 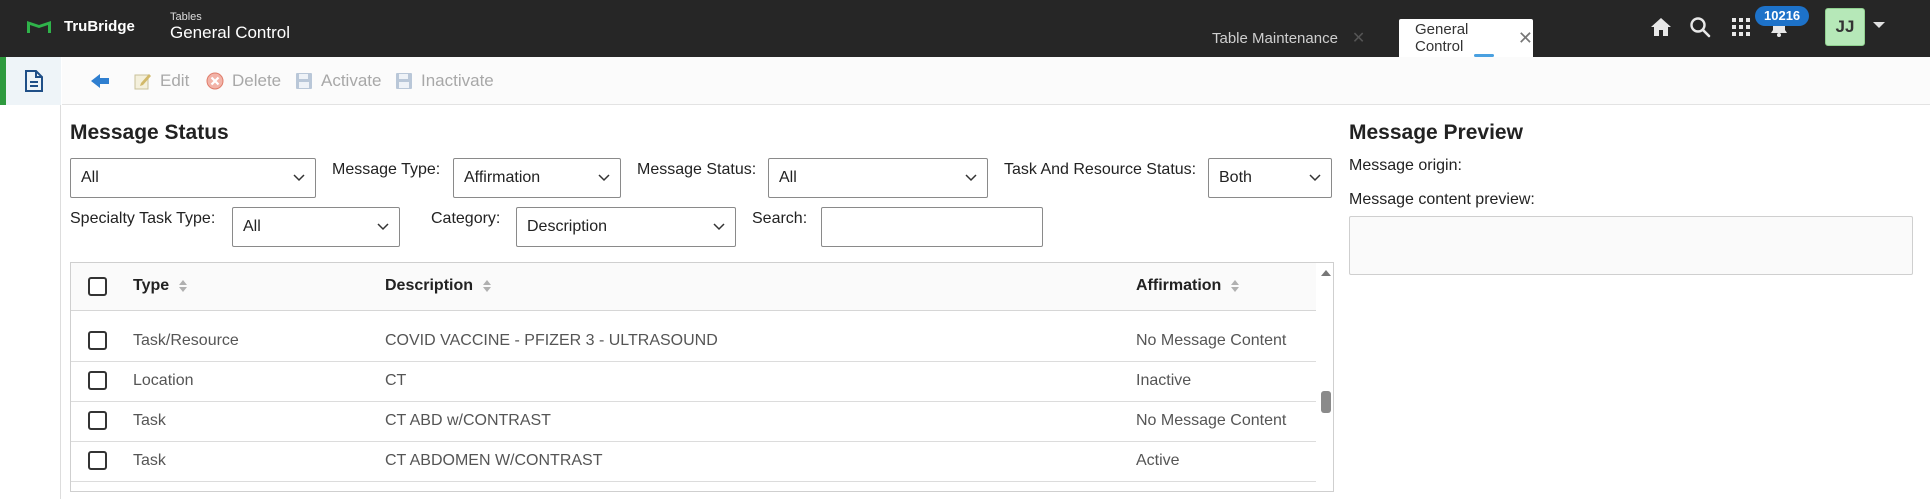 I want to click on select-value: Description, so click(x=567, y=226).